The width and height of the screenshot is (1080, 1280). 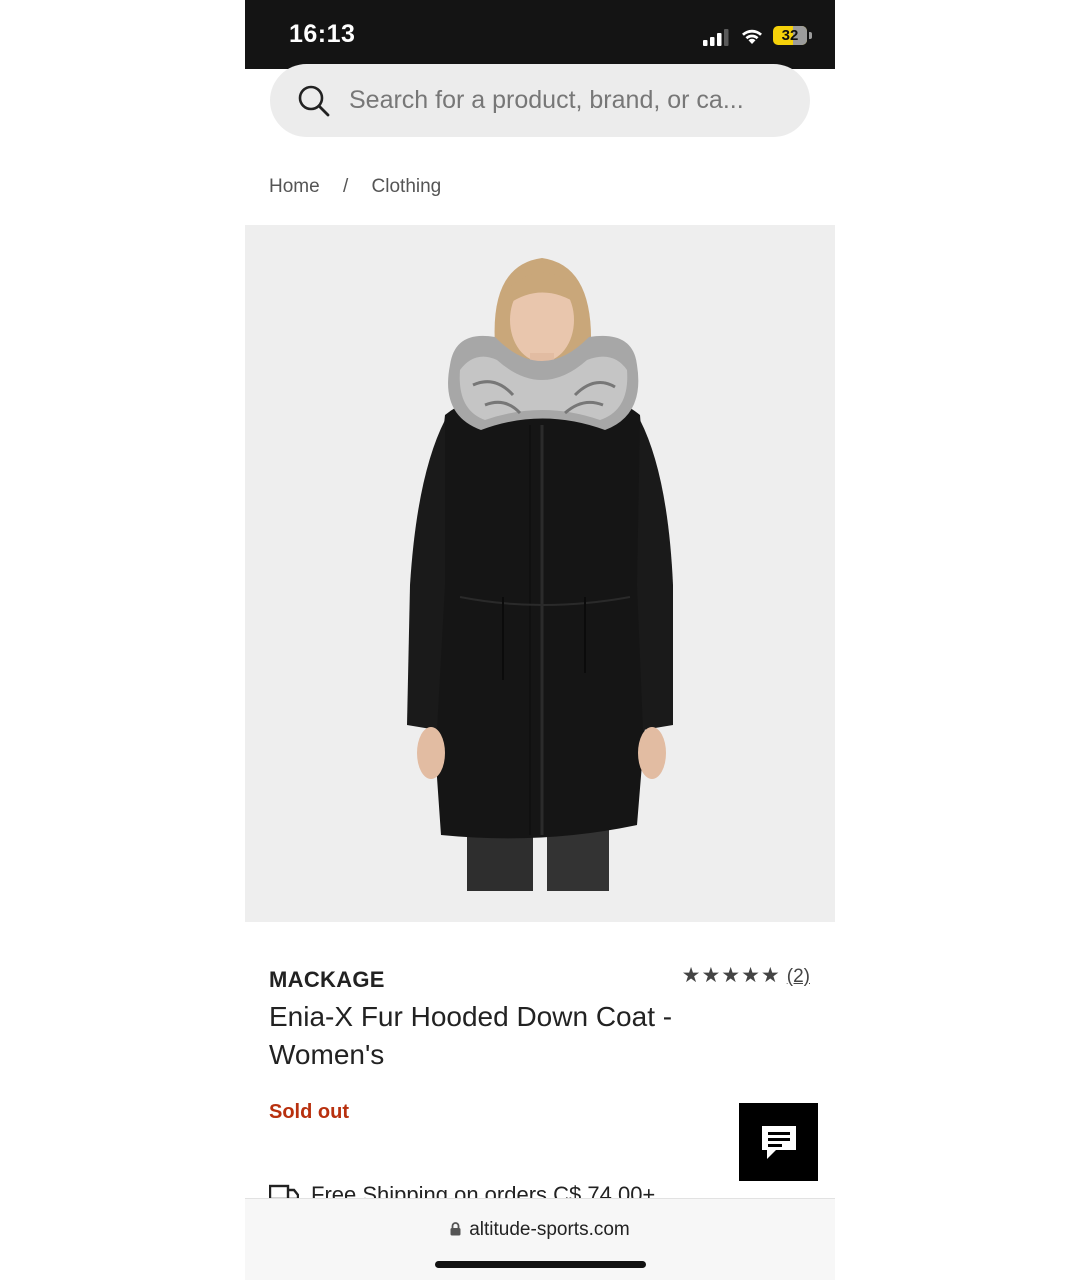 What do you see at coordinates (752, 36) in the screenshot?
I see `wifi-icon` at bounding box center [752, 36].